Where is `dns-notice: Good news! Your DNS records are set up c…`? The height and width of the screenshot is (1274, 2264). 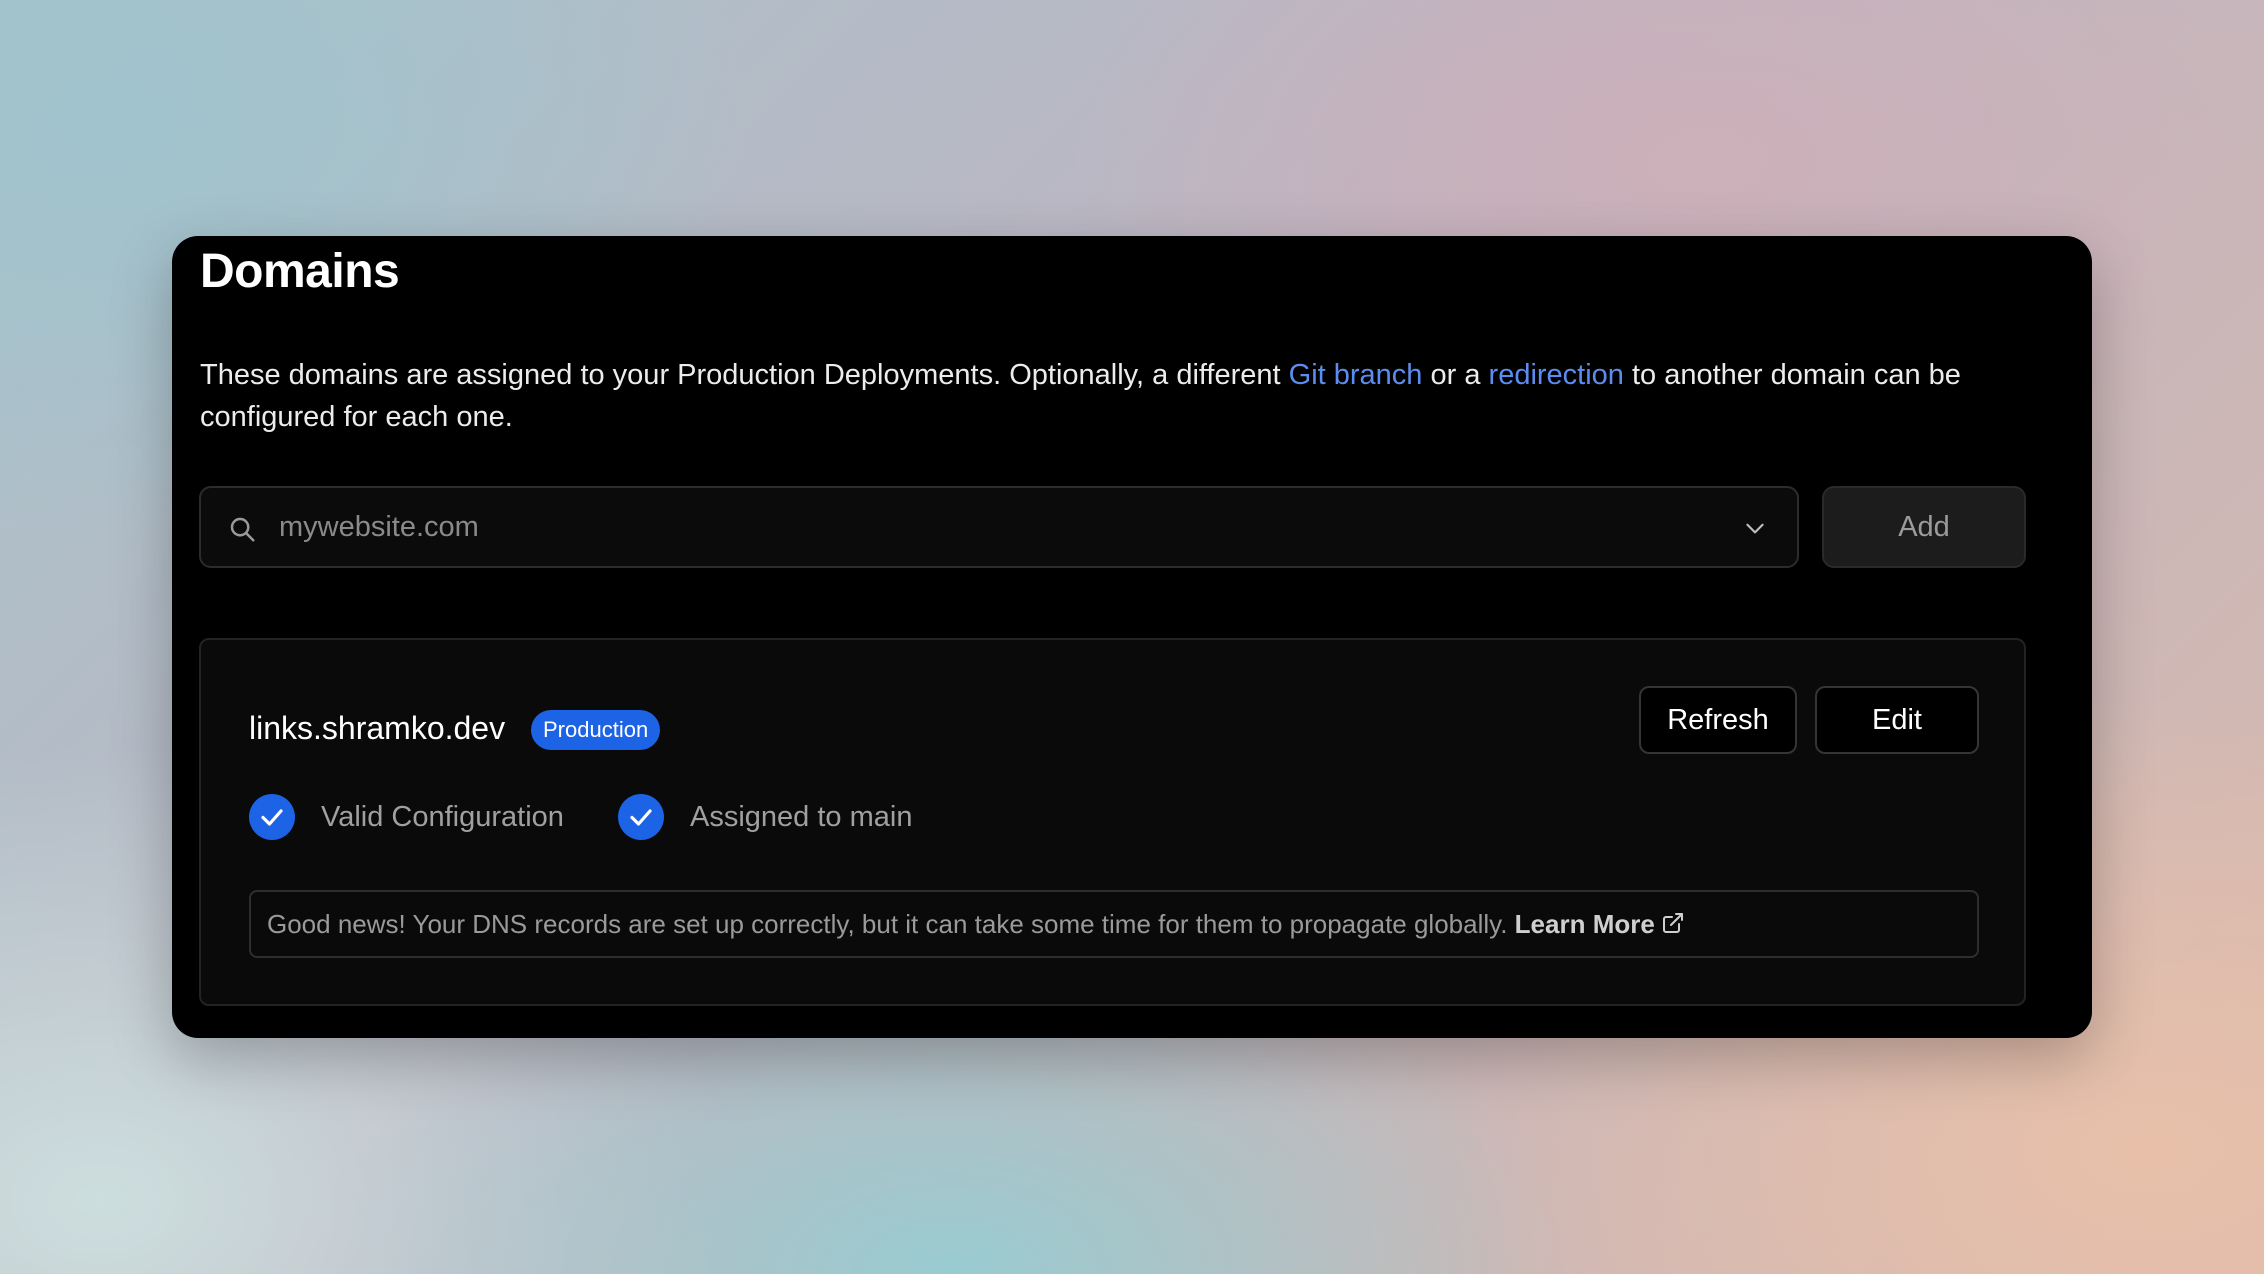 dns-notice: Good news! Your DNS records are set up c… is located at coordinates (1114, 924).